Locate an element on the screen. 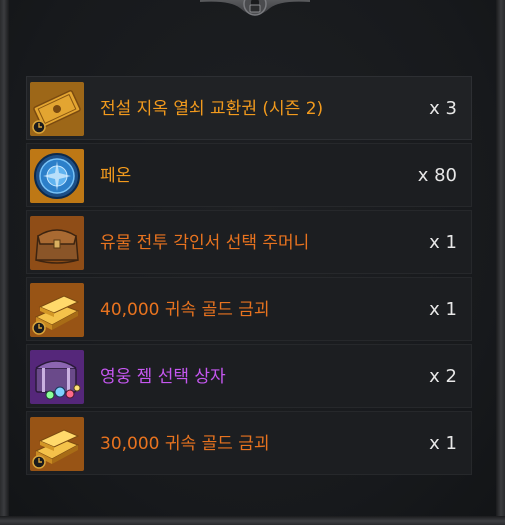 This screenshot has width=505, height=525. window-border-right is located at coordinates (500, 262).